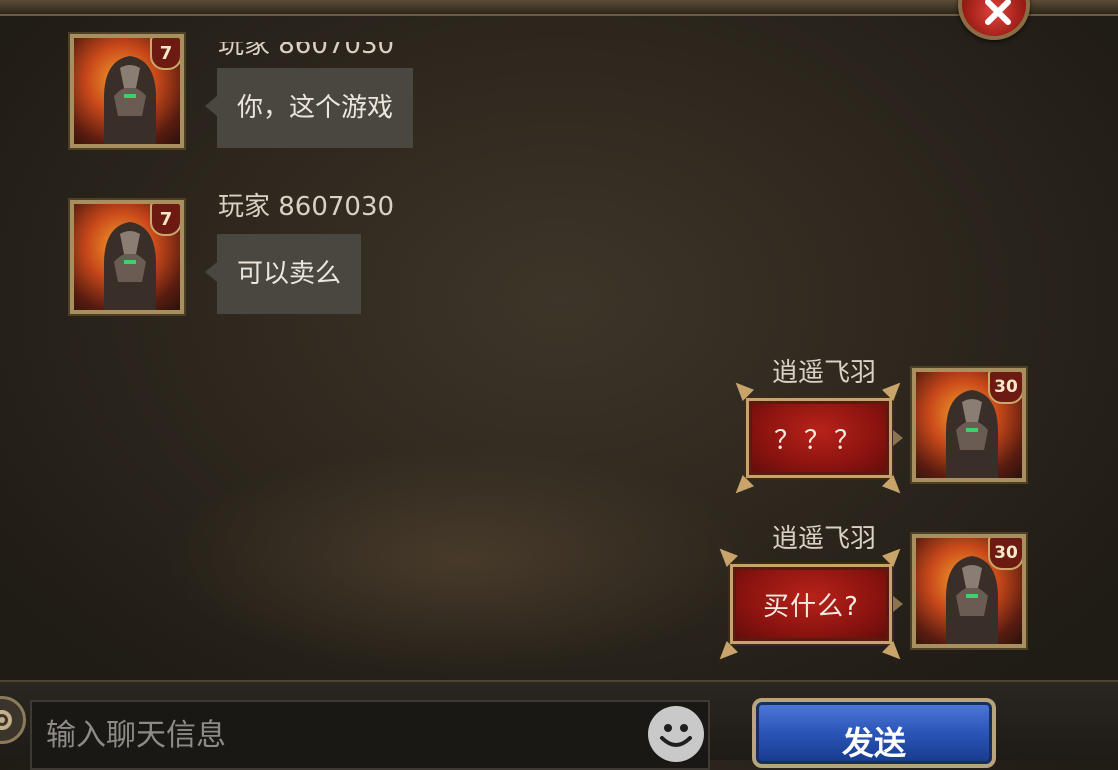 The image size is (1118, 770). What do you see at coordinates (998, 12) in the screenshot?
I see `close-x-icon` at bounding box center [998, 12].